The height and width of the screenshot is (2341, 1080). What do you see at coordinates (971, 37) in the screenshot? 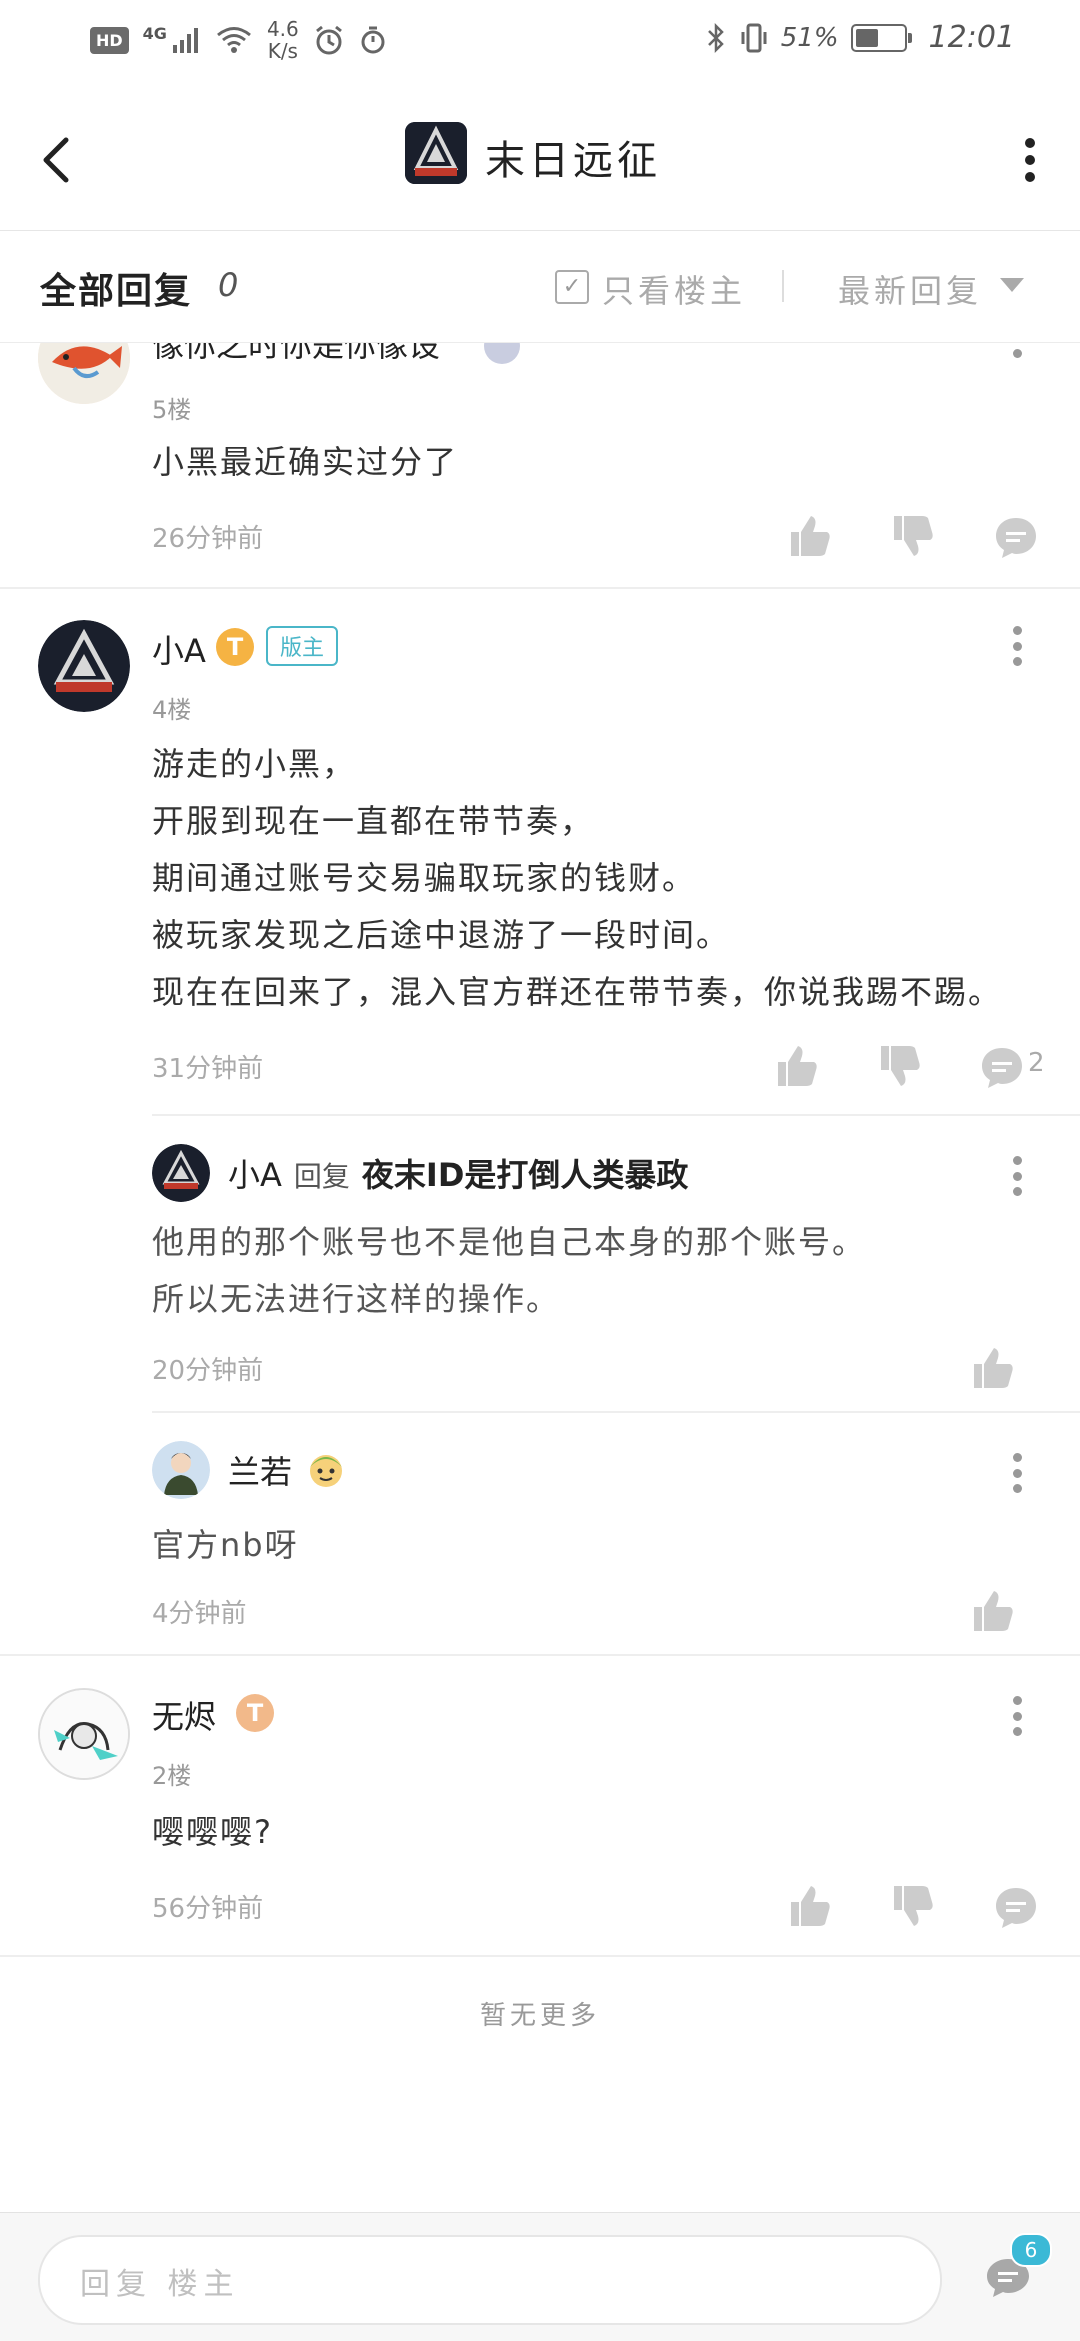
I see `clock: 12:01` at bounding box center [971, 37].